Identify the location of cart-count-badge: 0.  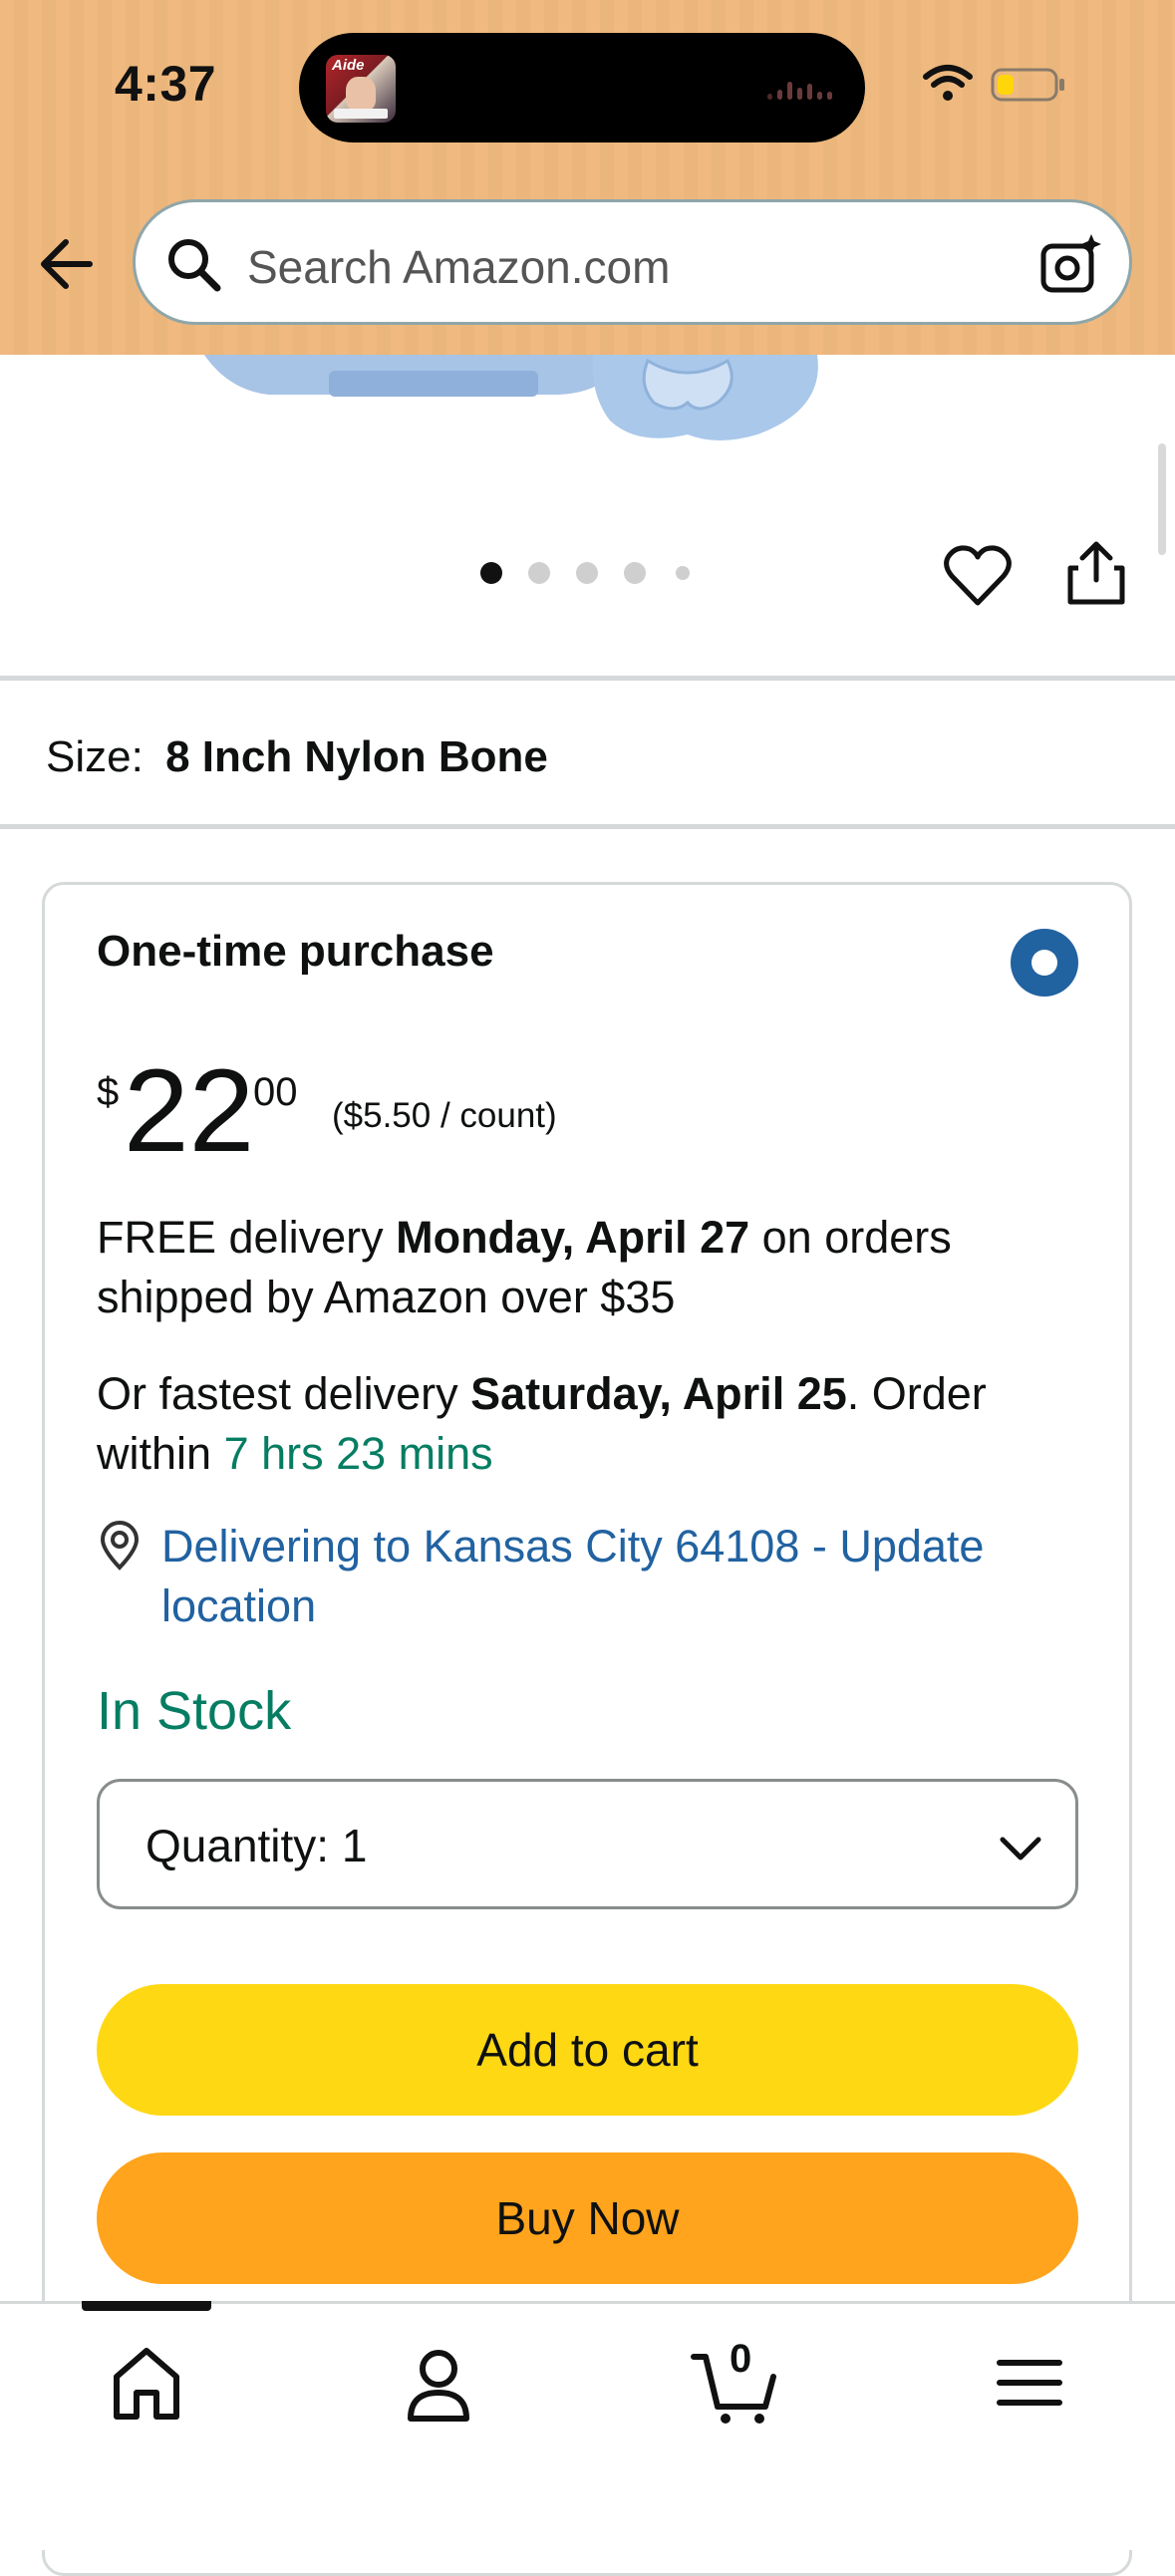
(741, 2359).